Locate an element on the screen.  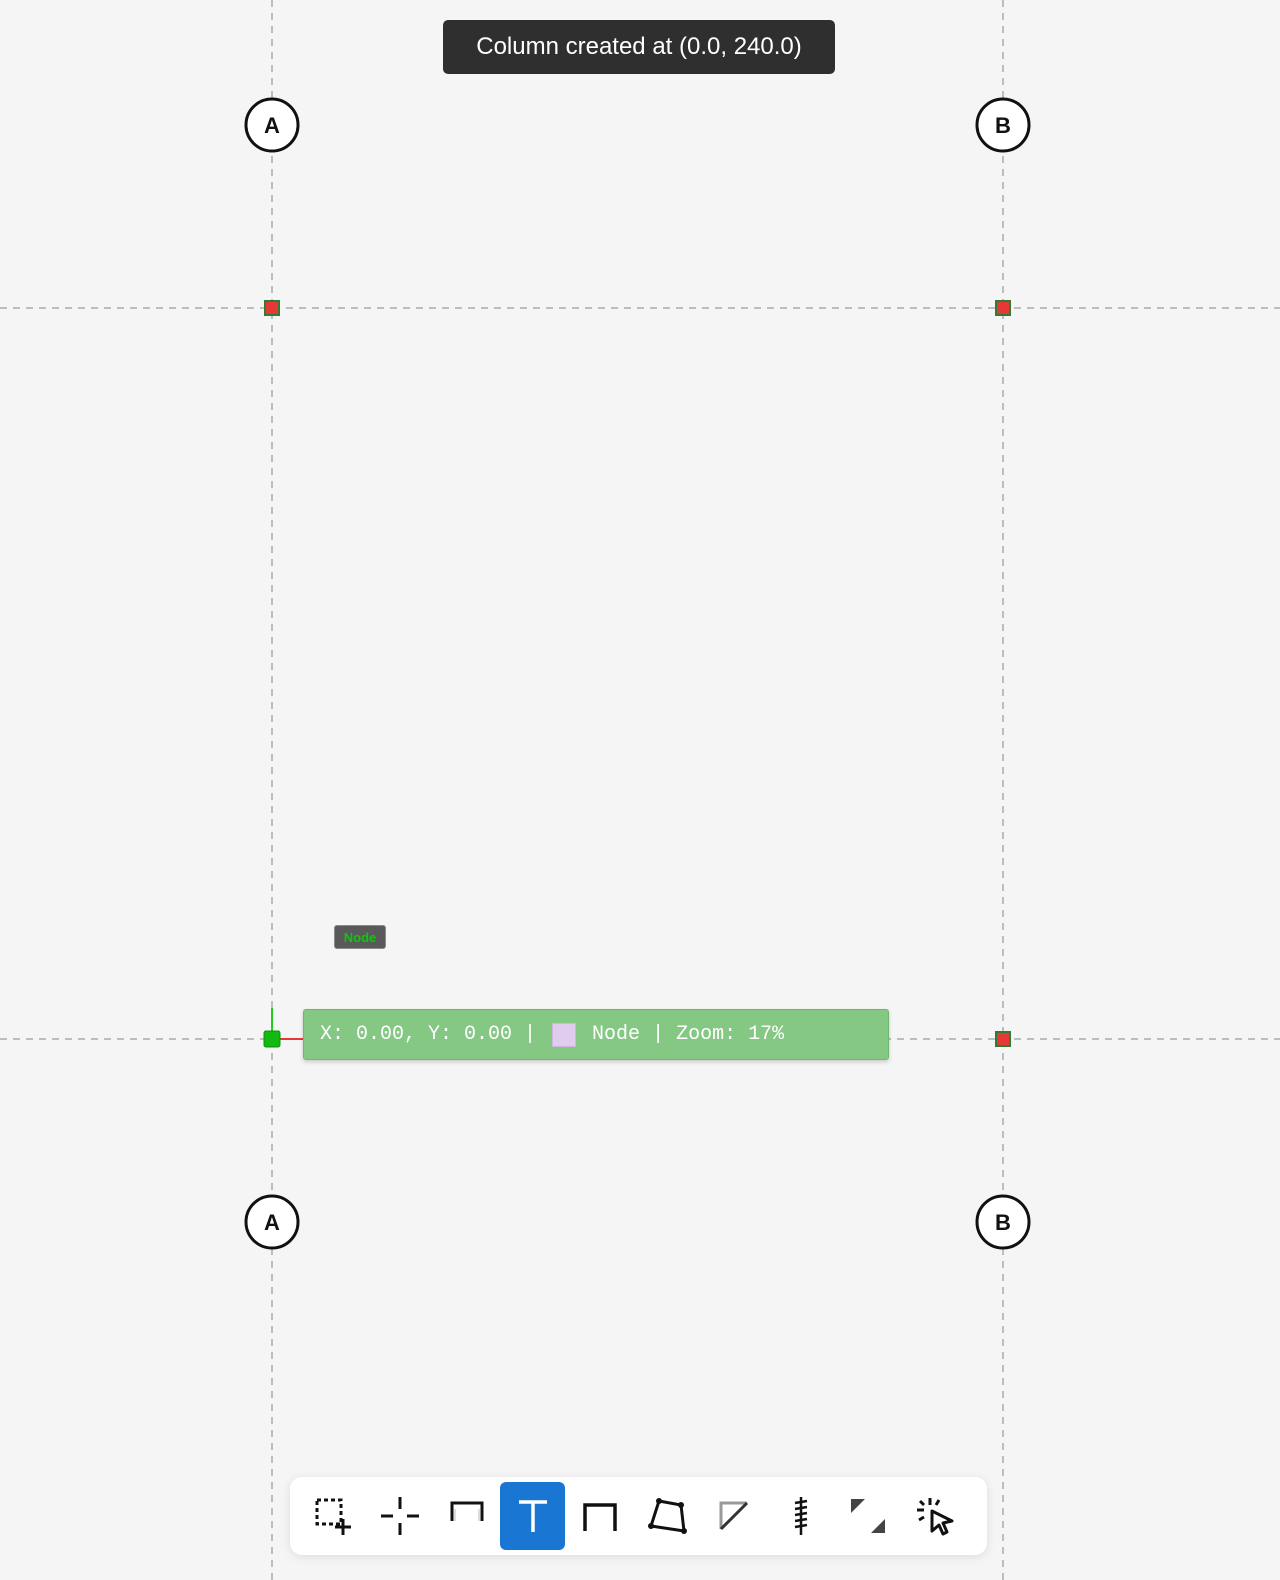
tool-click-select-button is located at coordinates (934, 1516).